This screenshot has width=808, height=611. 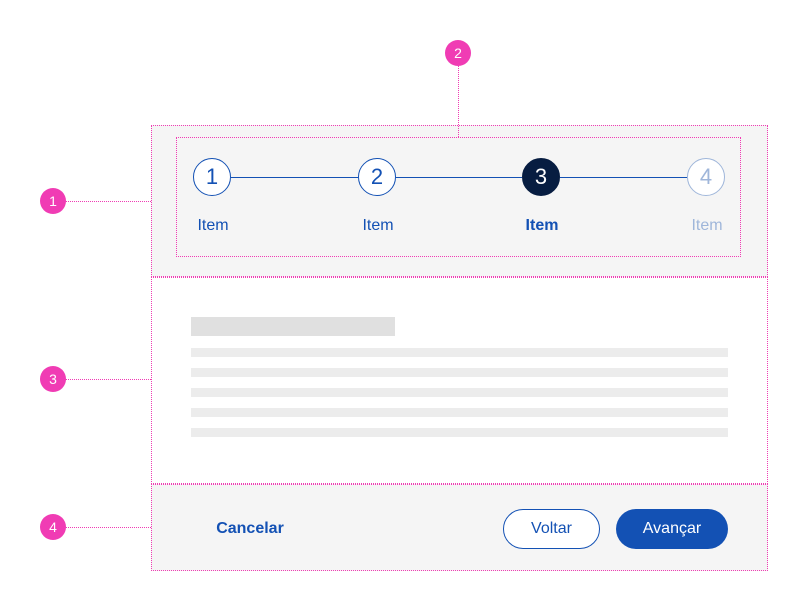 What do you see at coordinates (212, 177) in the screenshot?
I see `step-1-circle: 1` at bounding box center [212, 177].